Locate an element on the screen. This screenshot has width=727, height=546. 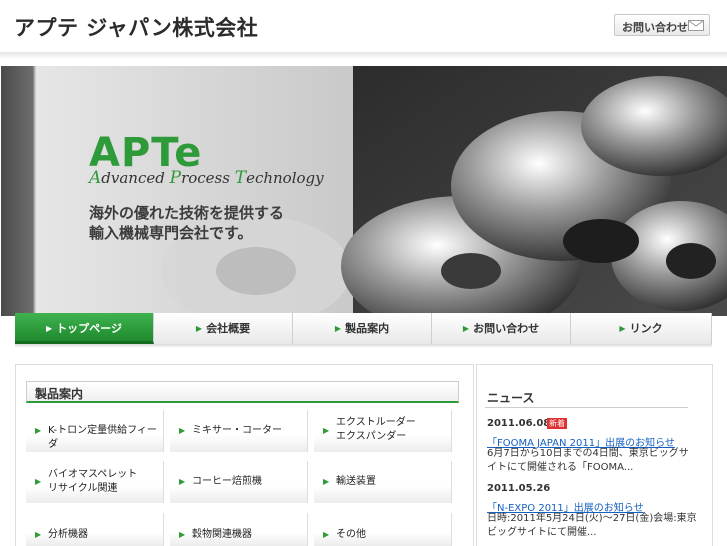
news-date: 2011.05.26 is located at coordinates (519, 488).